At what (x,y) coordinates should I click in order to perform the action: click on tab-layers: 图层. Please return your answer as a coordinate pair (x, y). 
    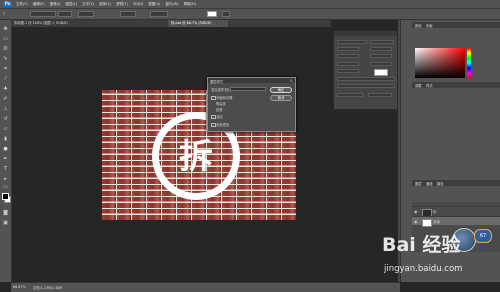
    Looking at the image, I should click on (418, 183).